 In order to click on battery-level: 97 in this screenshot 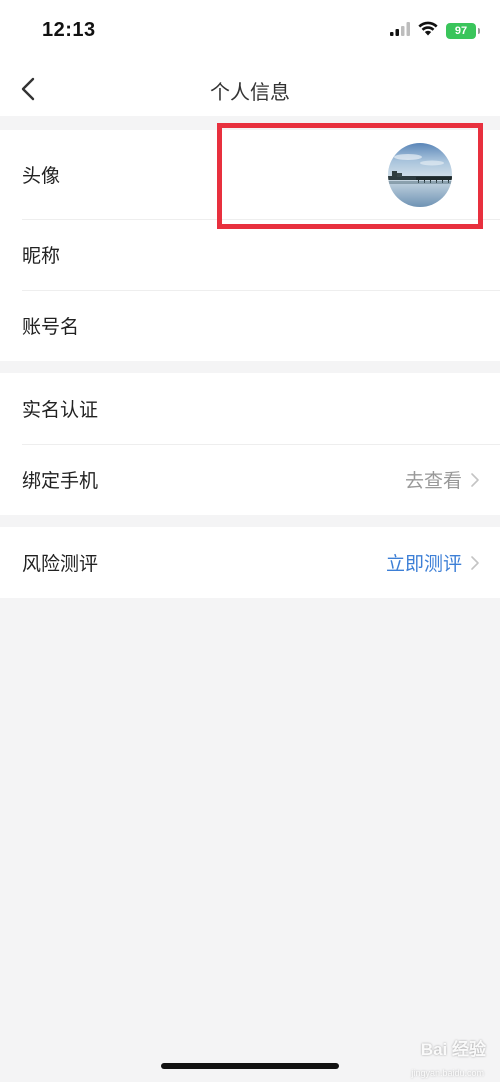, I will do `click(461, 30)`.